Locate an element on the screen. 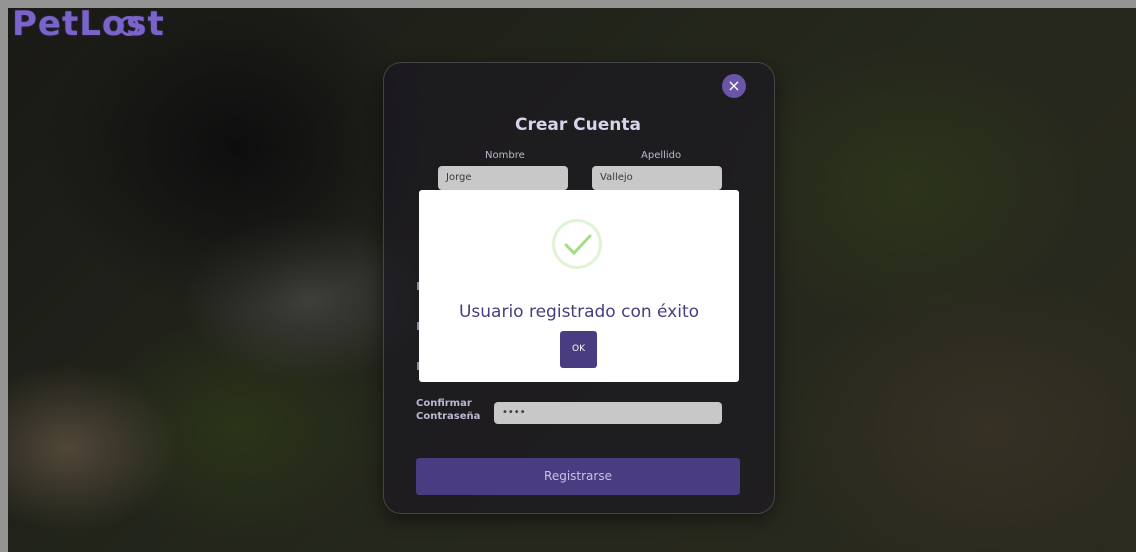 The height and width of the screenshot is (552, 1136). label-confirmar: Confirmar Contraseña is located at coordinates (448, 410).